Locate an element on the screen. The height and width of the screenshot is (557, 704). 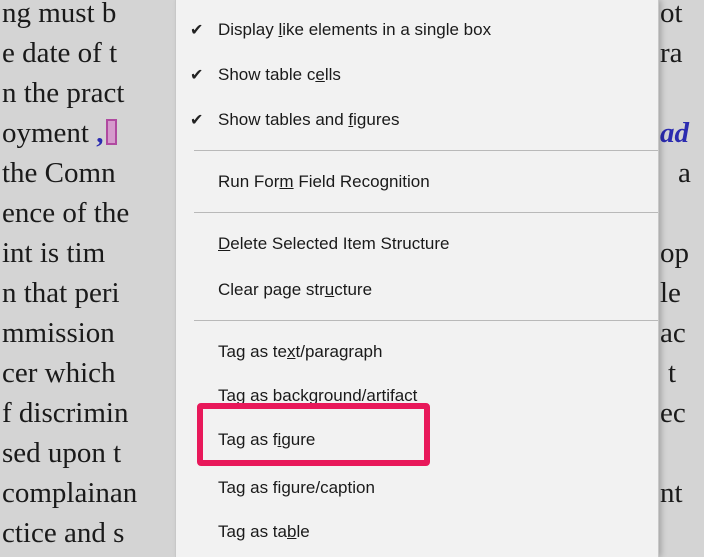
menu-item-label: Tag as figure/caption is located at coordinates (296, 487).